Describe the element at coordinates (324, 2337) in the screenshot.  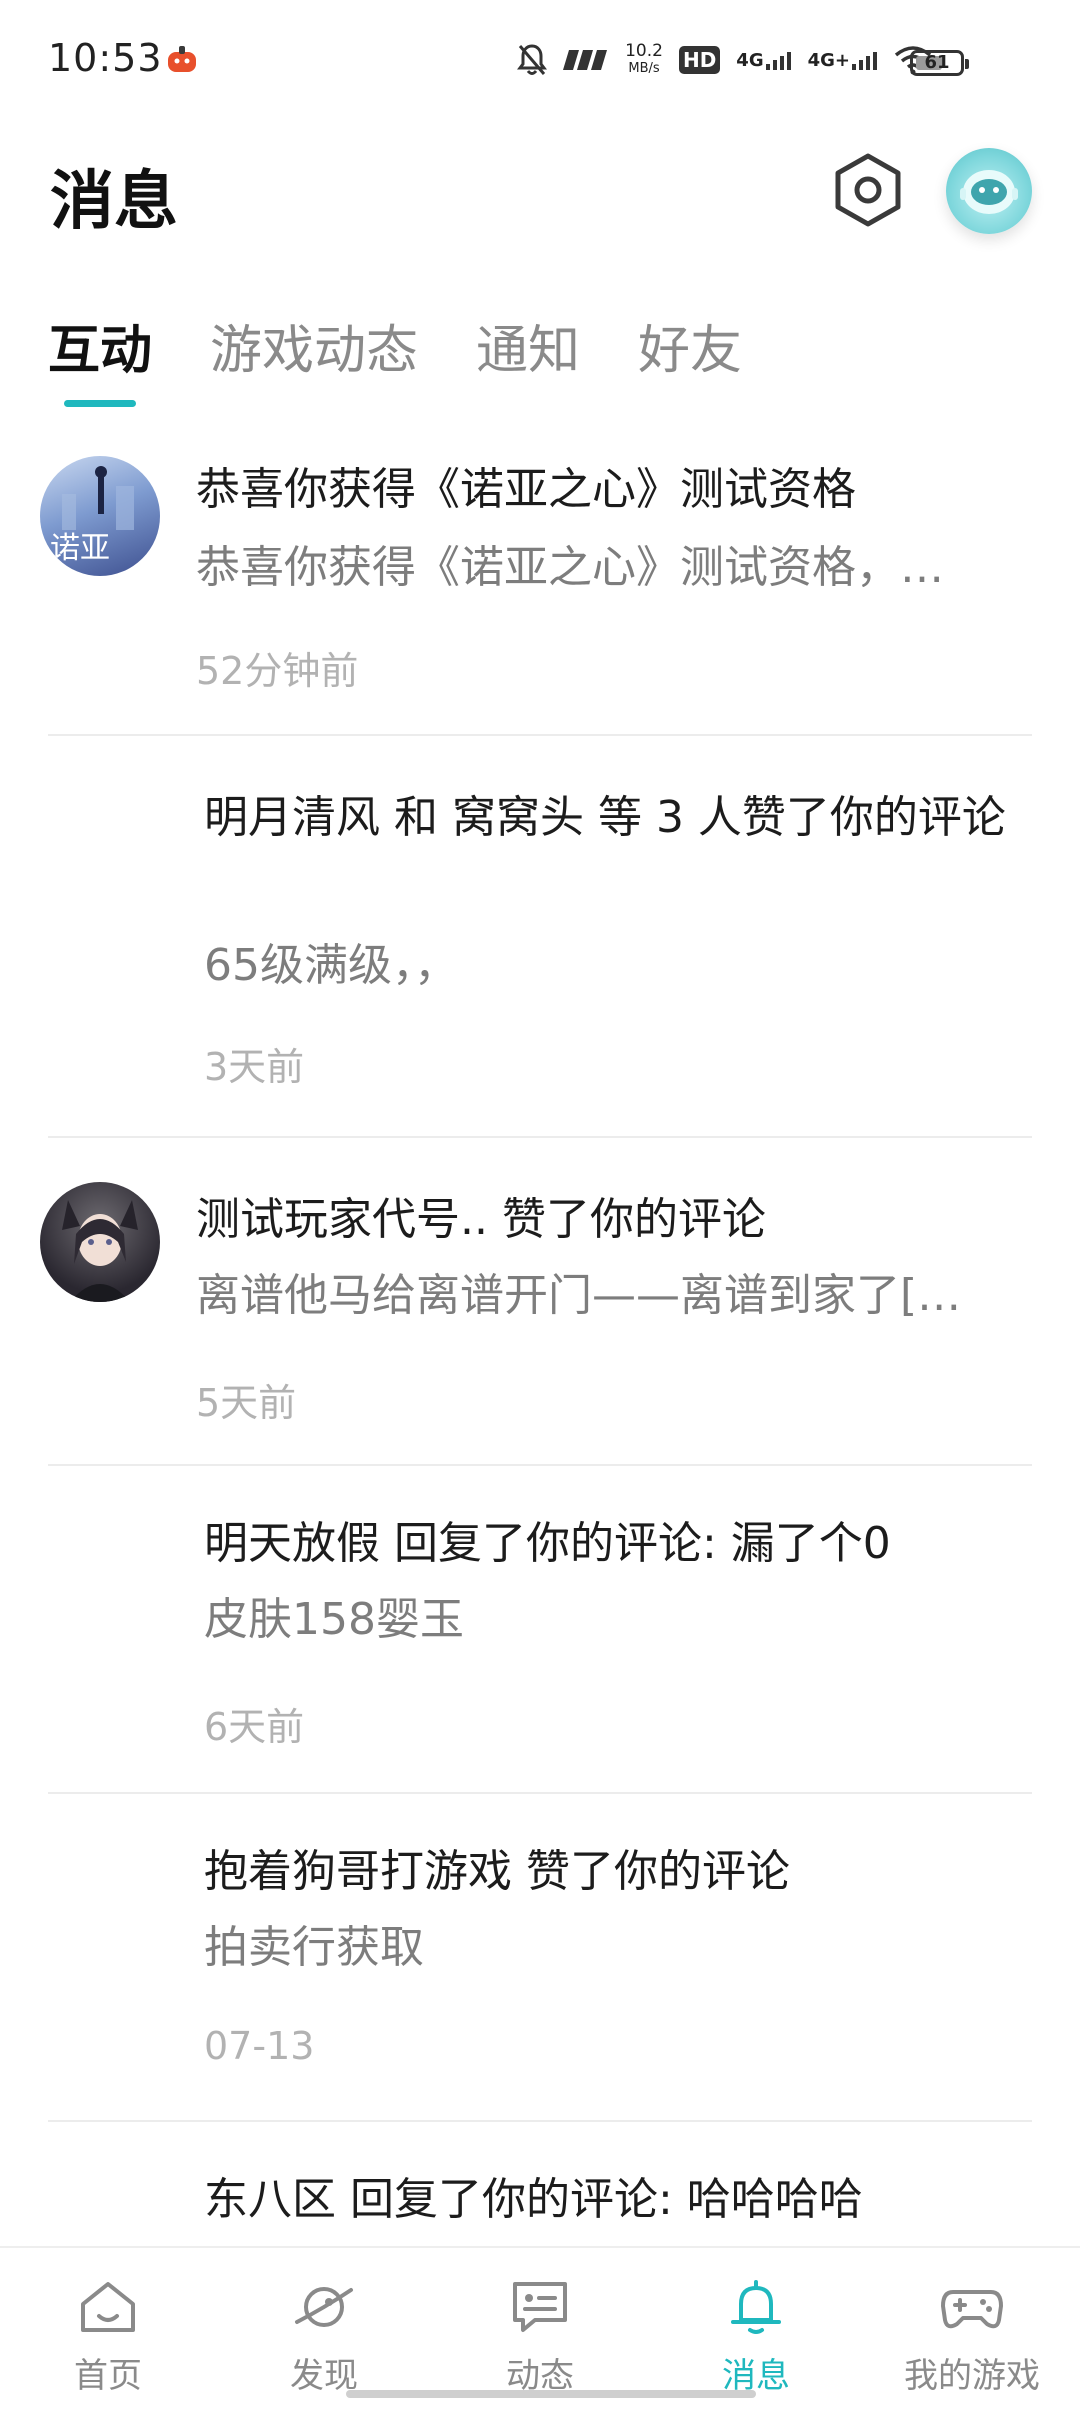
I see `nav-discover: 发现` at that location.